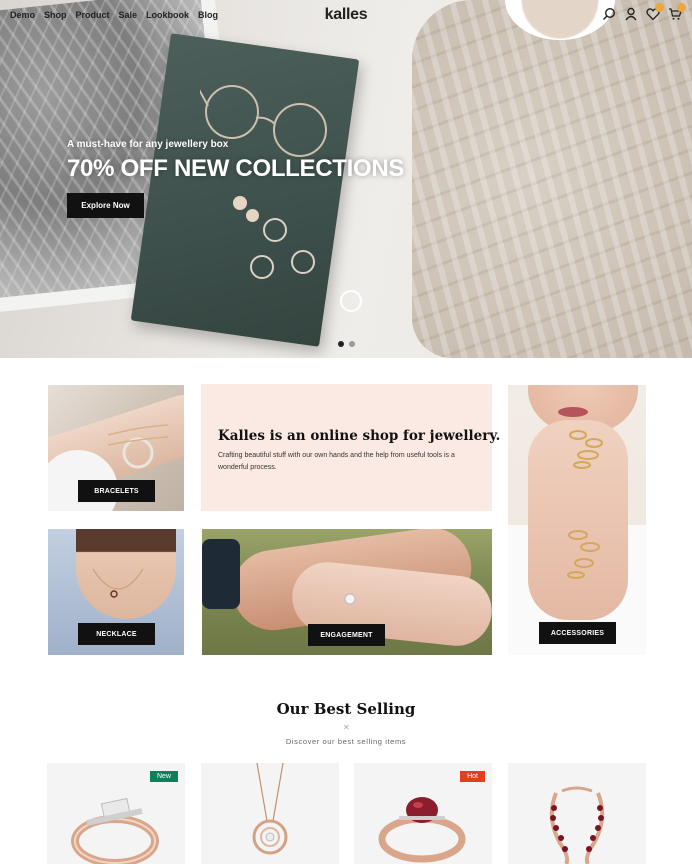 The width and height of the screenshot is (692, 864). I want to click on category-tile-engagement: ENGAGEMENT, so click(347, 592).